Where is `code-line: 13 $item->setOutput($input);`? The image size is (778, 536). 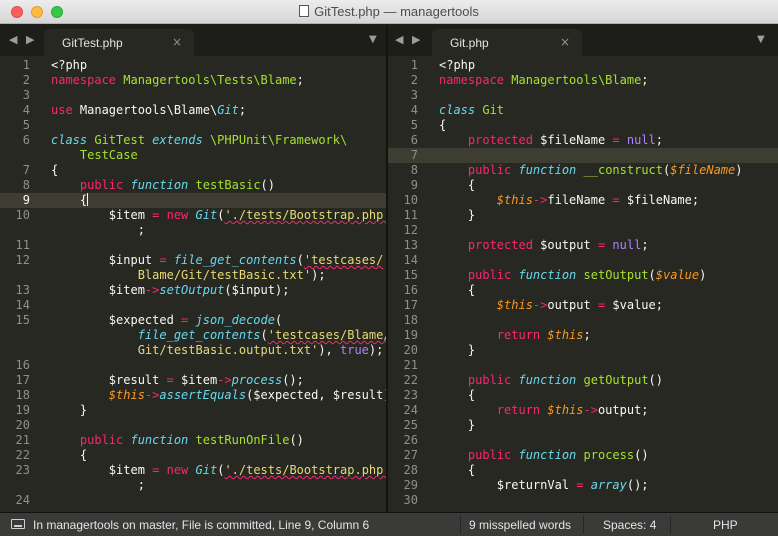
code-line: 13 $item->setOutput($input); is located at coordinates (193, 290).